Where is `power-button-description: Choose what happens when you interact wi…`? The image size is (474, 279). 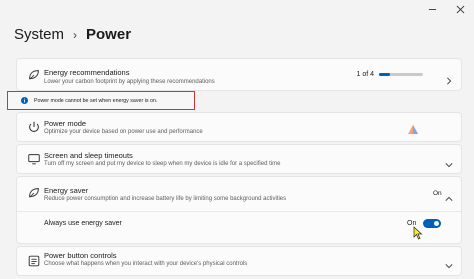
power-button-description: Choose what happens when you interact wi… is located at coordinates (146, 264).